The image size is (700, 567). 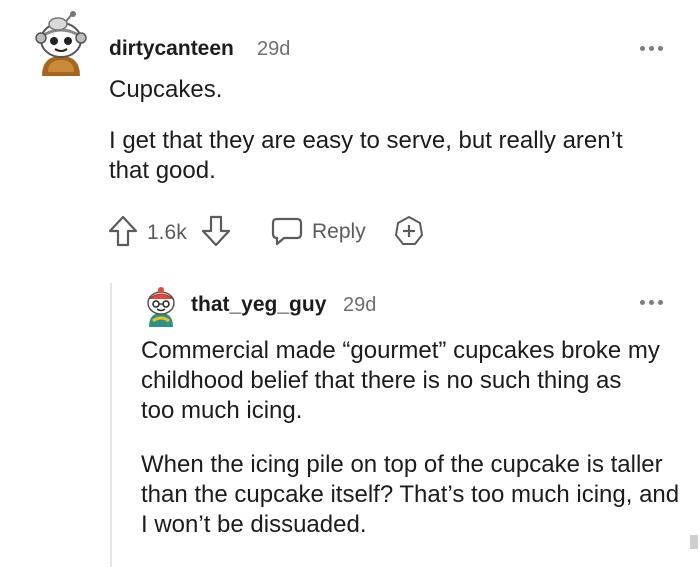 I want to click on award-button, so click(x=409, y=231).